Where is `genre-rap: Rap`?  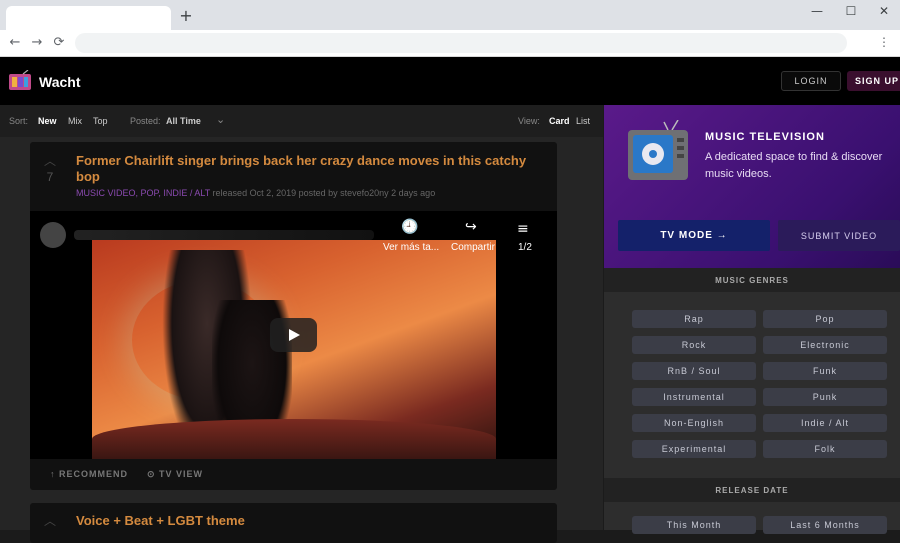 genre-rap: Rap is located at coordinates (694, 319).